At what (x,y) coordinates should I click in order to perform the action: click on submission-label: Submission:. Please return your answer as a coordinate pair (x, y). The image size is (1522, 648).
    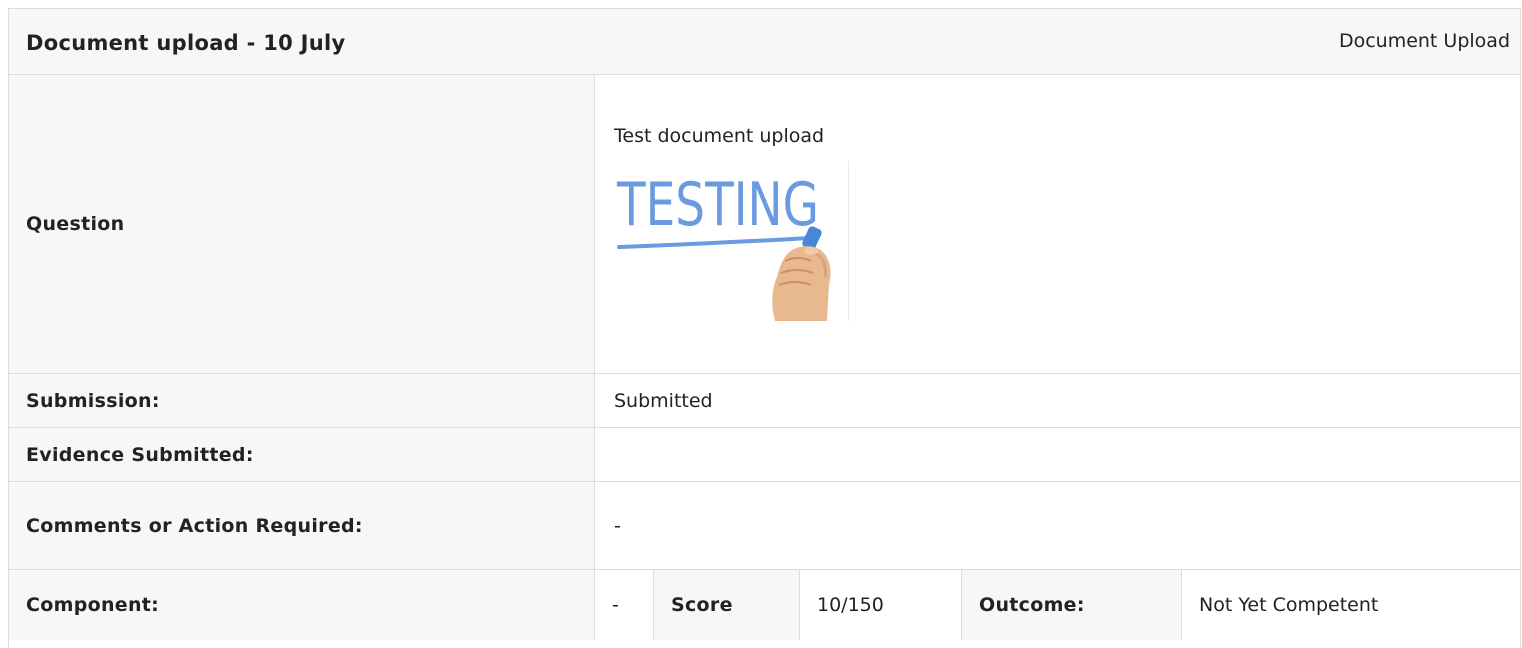
    Looking at the image, I should click on (93, 400).